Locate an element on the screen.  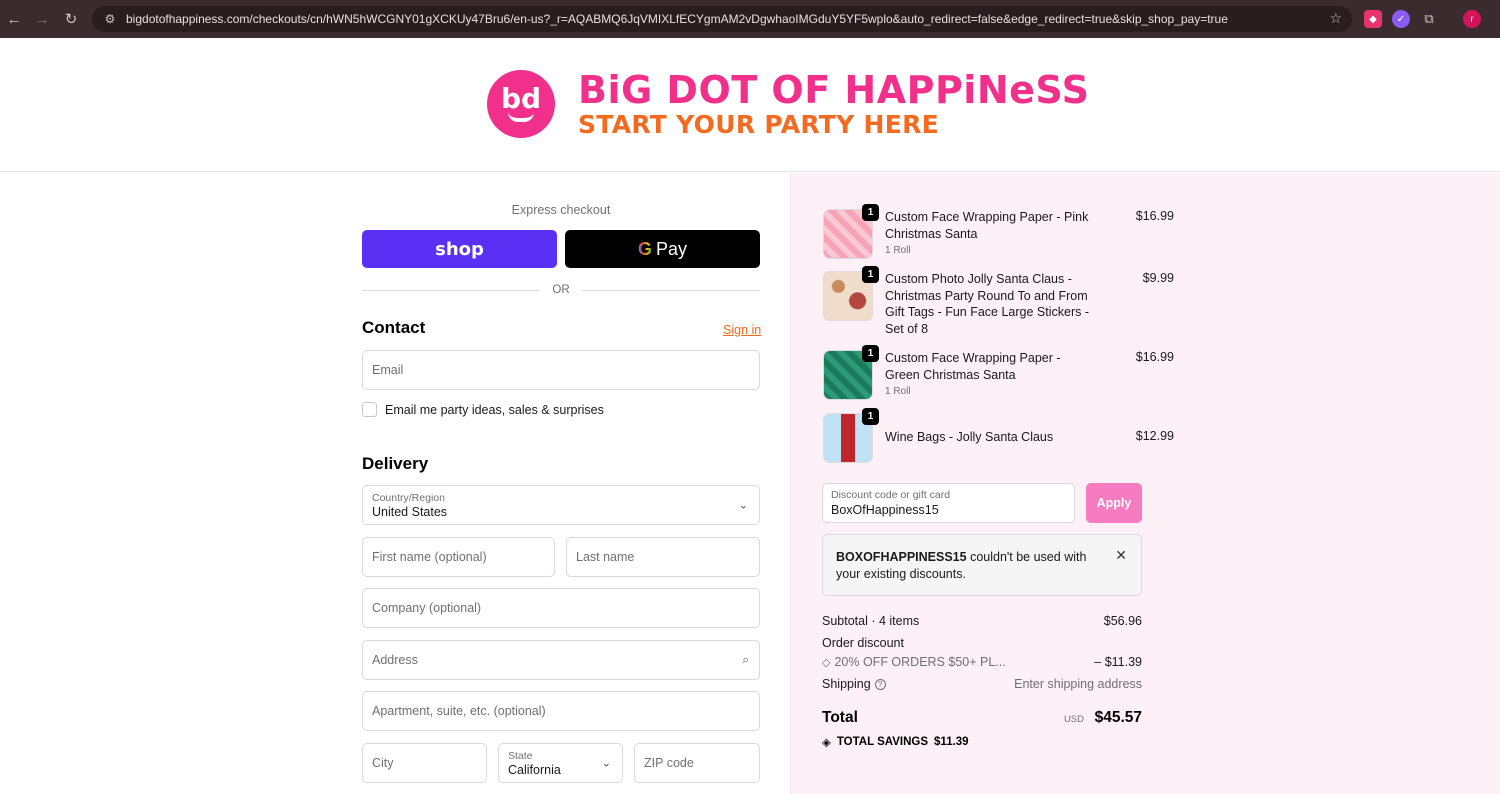
savings-tag-icon: ◈ is located at coordinates (826, 743).